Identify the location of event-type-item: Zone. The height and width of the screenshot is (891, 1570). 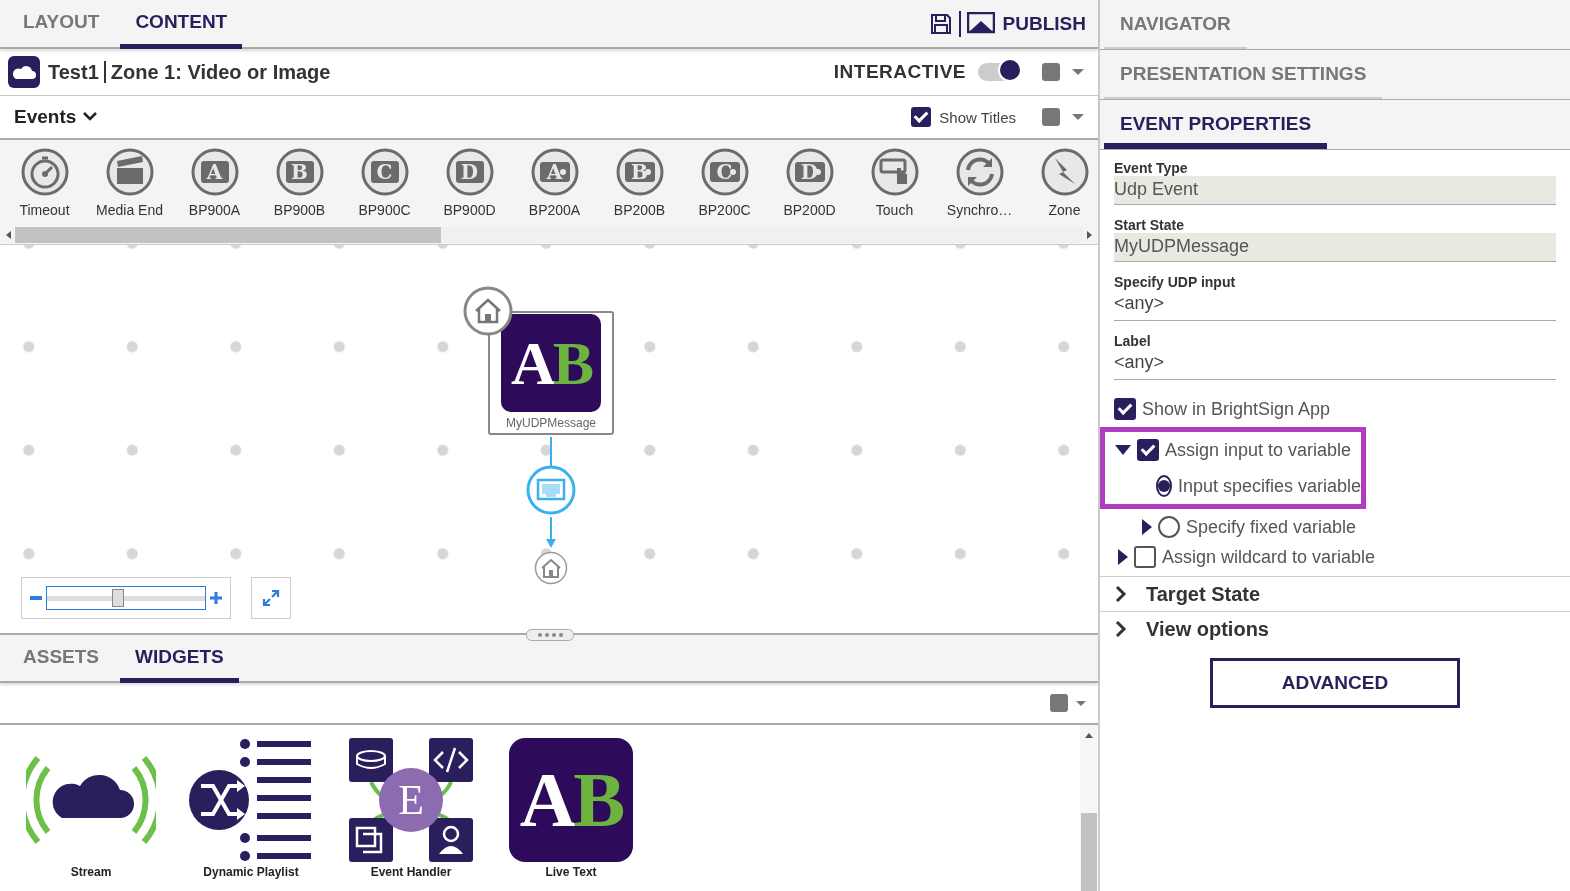
(1060, 187).